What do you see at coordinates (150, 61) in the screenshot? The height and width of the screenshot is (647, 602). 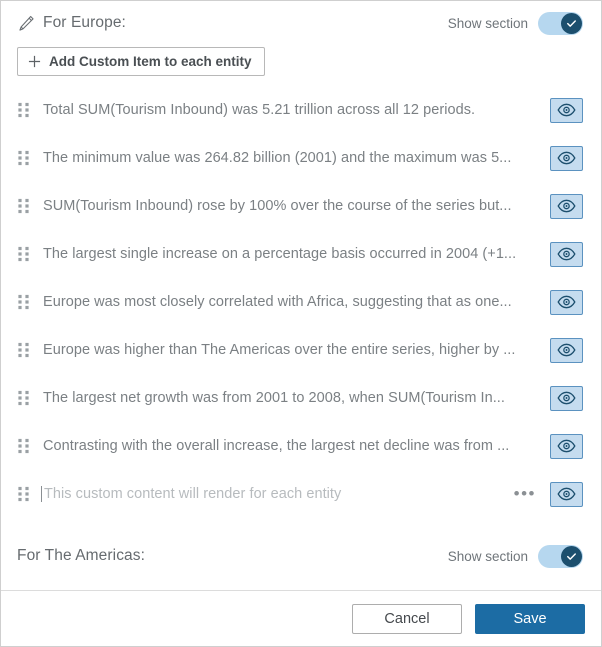 I see `add-custom-item-label: Add Custom Item to each entity` at bounding box center [150, 61].